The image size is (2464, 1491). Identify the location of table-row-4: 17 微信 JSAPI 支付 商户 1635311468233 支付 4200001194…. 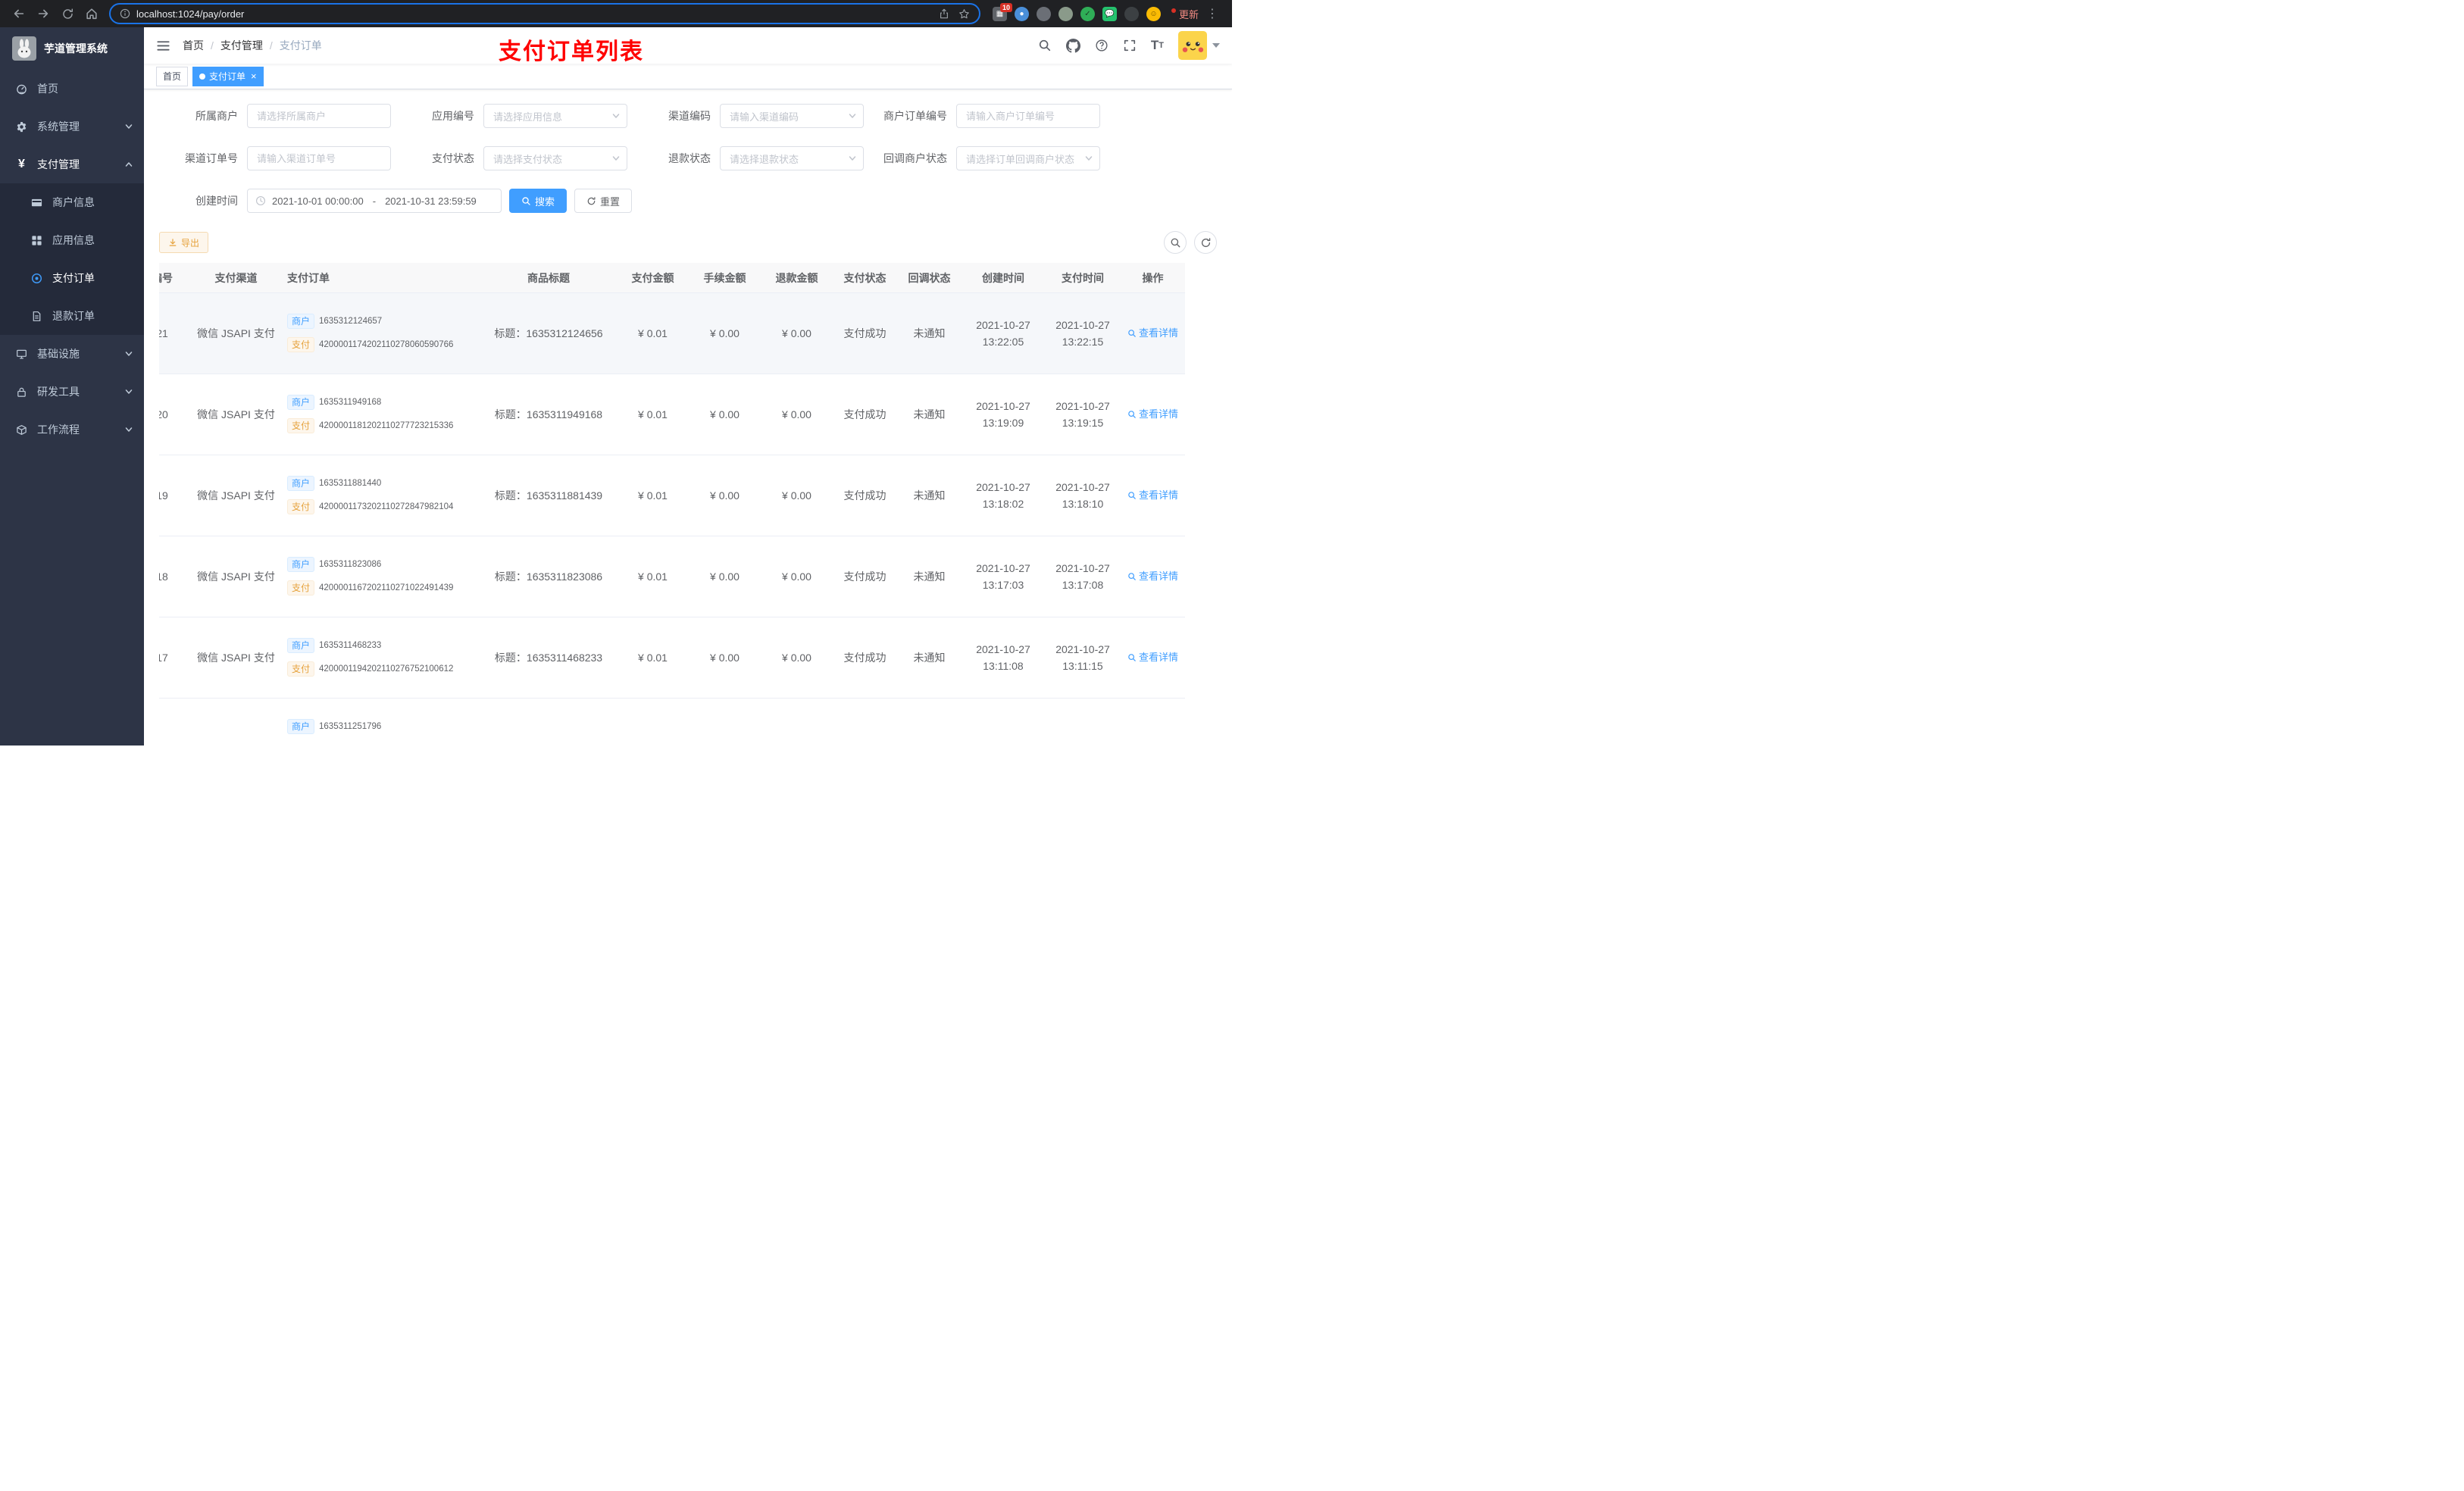
(672, 658).